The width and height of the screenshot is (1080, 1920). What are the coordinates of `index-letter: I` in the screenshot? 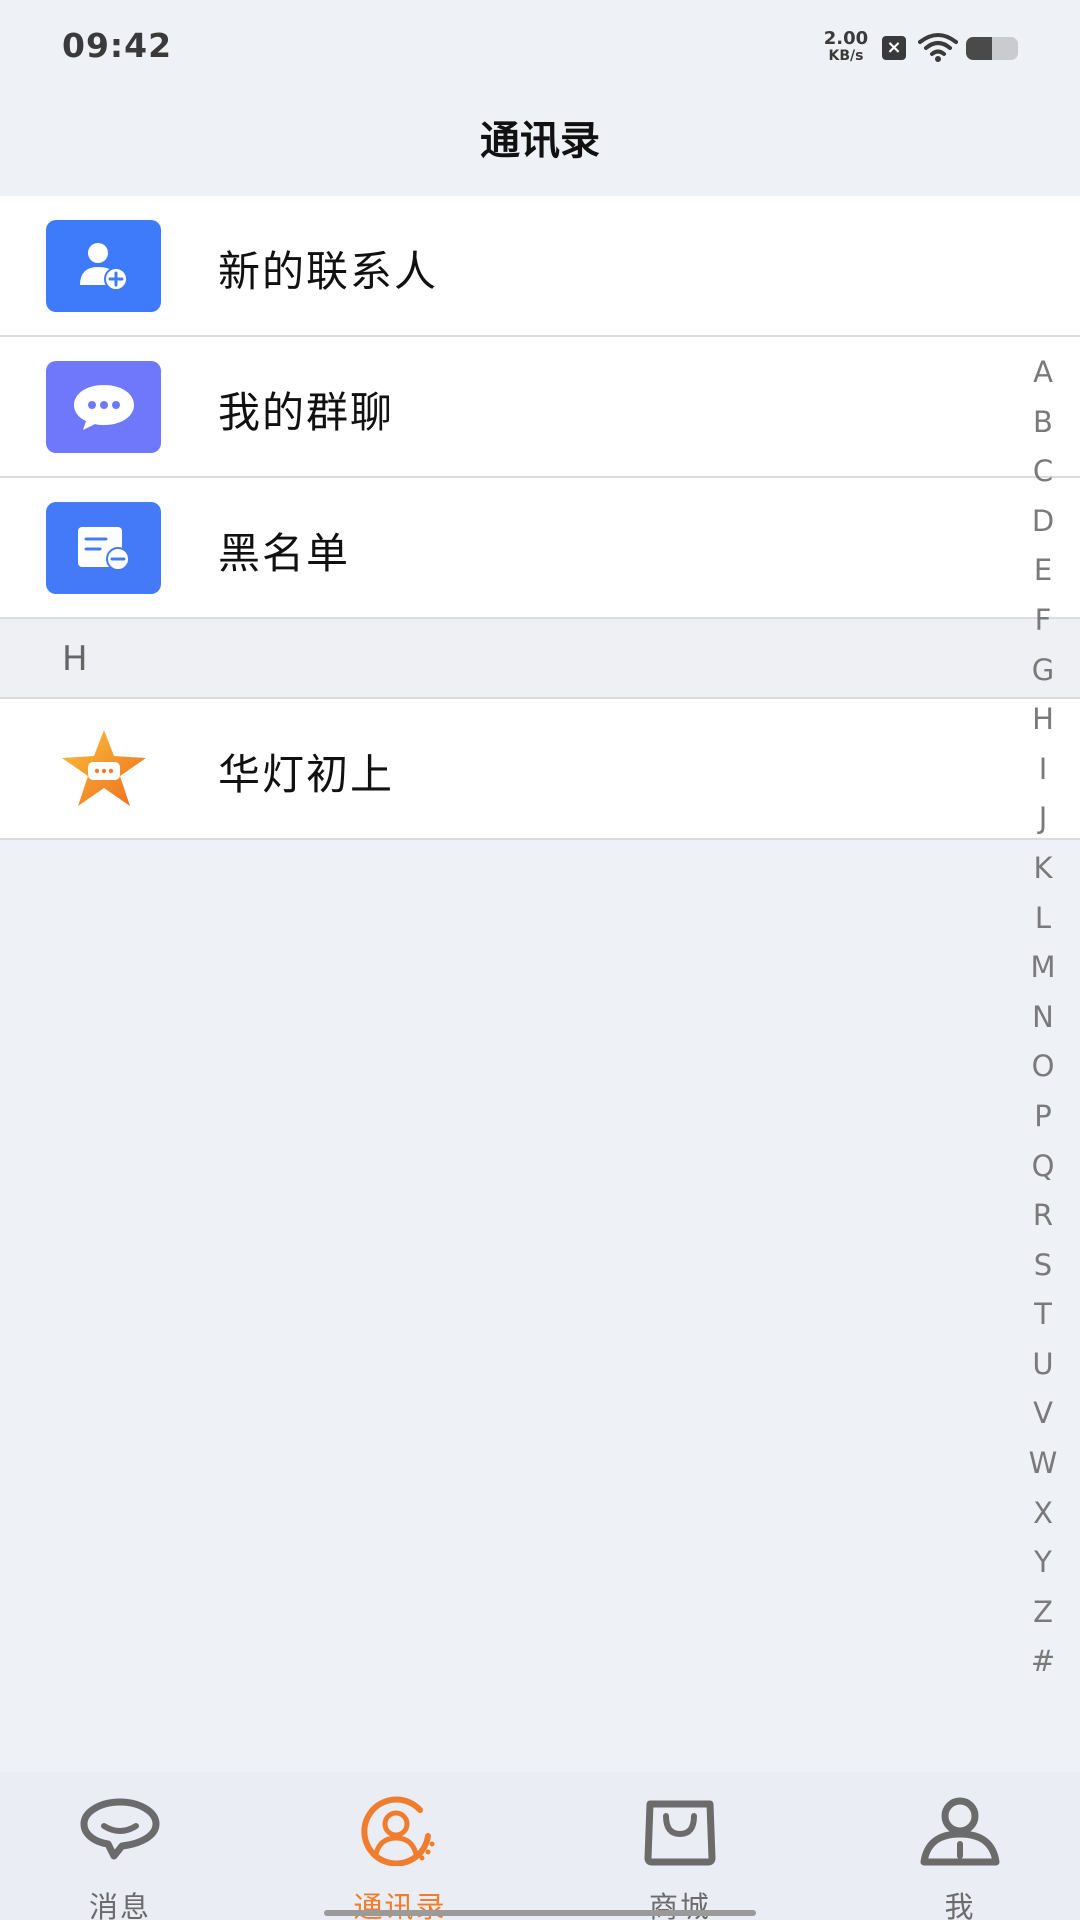 It's located at (1043, 770).